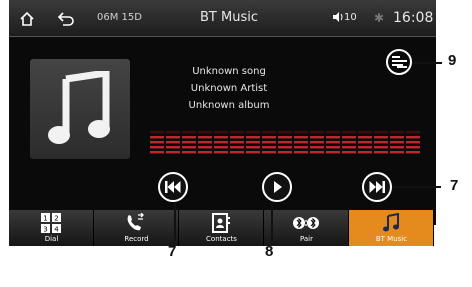 The height and width of the screenshot is (287, 472). Describe the element at coordinates (229, 105) in the screenshot. I see `album-name: Unknown album` at that location.